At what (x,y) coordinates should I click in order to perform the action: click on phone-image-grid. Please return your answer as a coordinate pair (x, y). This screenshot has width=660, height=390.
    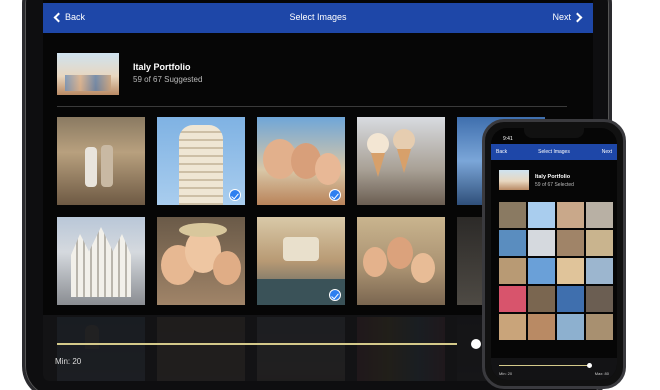
    Looking at the image, I should click on (556, 279).